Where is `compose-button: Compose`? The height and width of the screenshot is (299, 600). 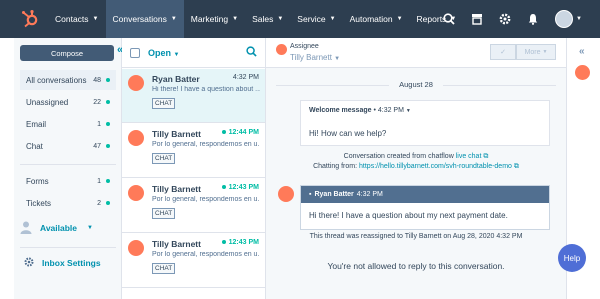
compose-button: Compose is located at coordinates (67, 53).